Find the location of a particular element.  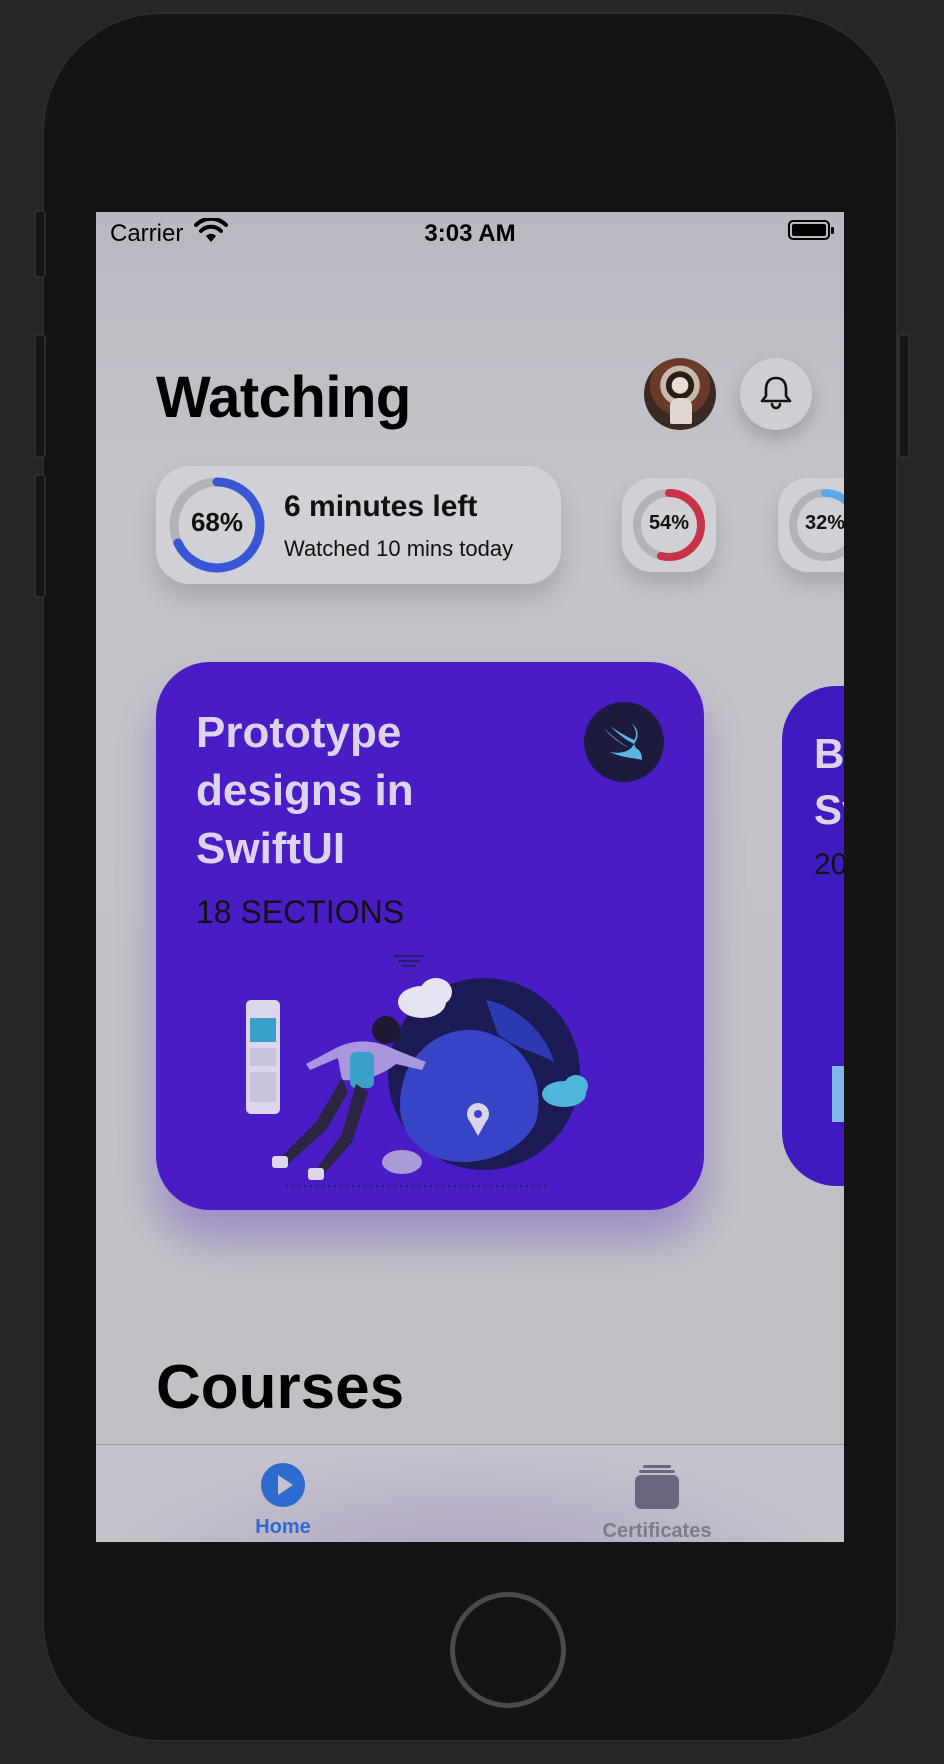

volume-down-button is located at coordinates (40, 536).